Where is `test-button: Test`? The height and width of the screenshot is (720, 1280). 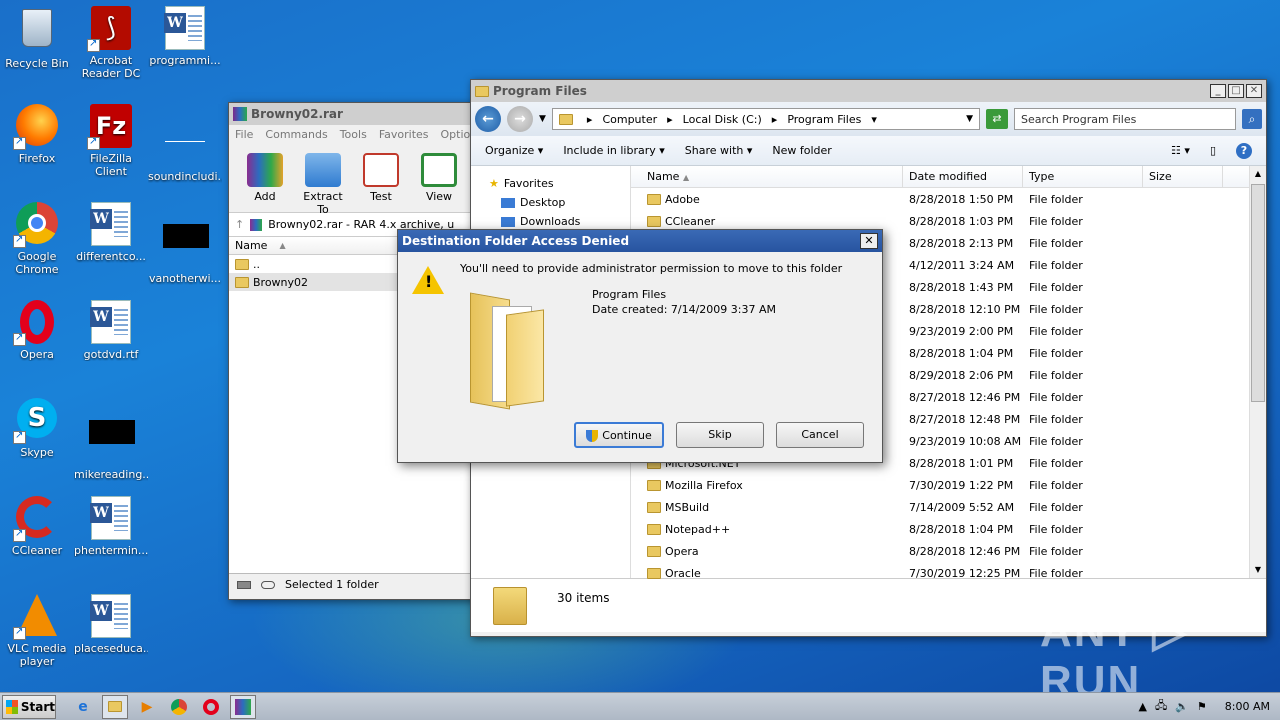 test-button: Test is located at coordinates (381, 179).